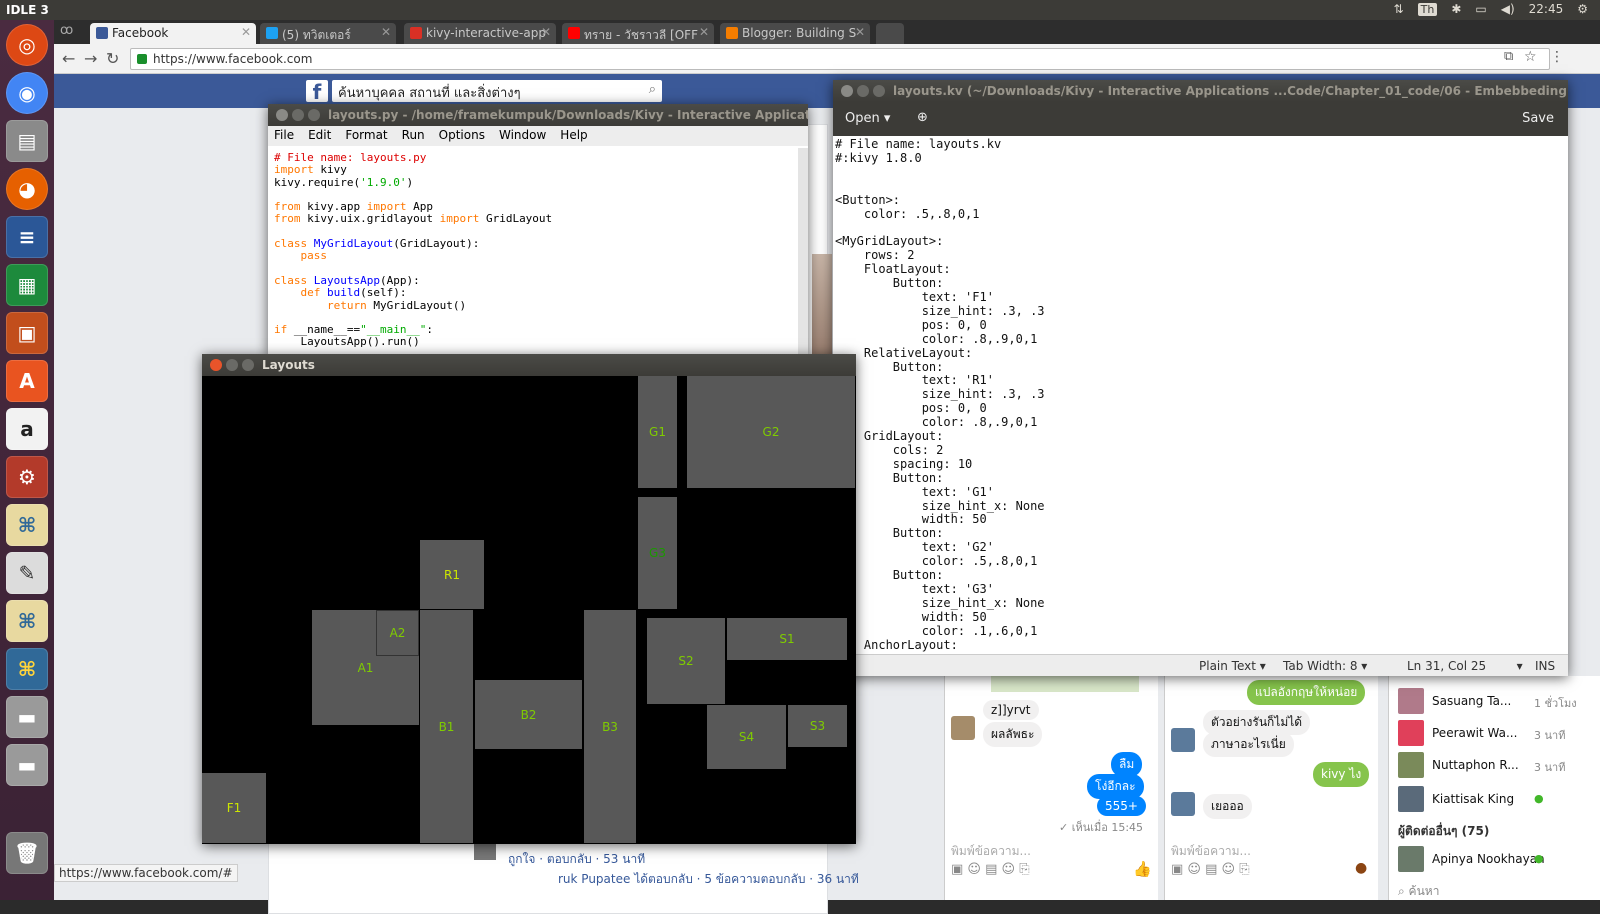  What do you see at coordinates (1361, 868) in the screenshot?
I see `sticker-icon: ●` at bounding box center [1361, 868].